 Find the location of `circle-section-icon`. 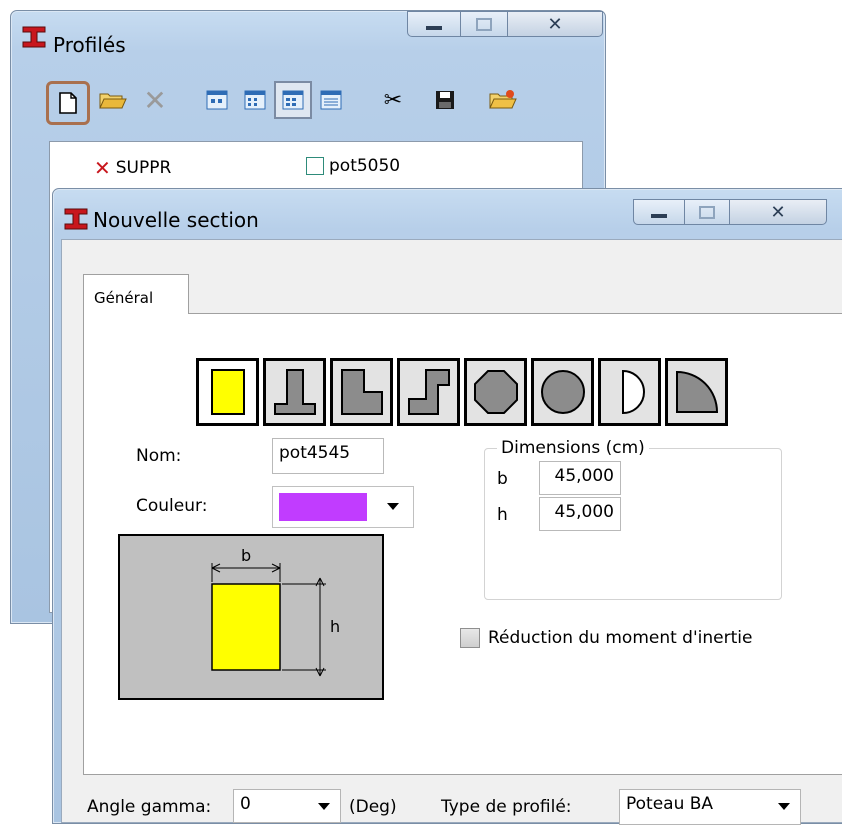

circle-section-icon is located at coordinates (562, 392).